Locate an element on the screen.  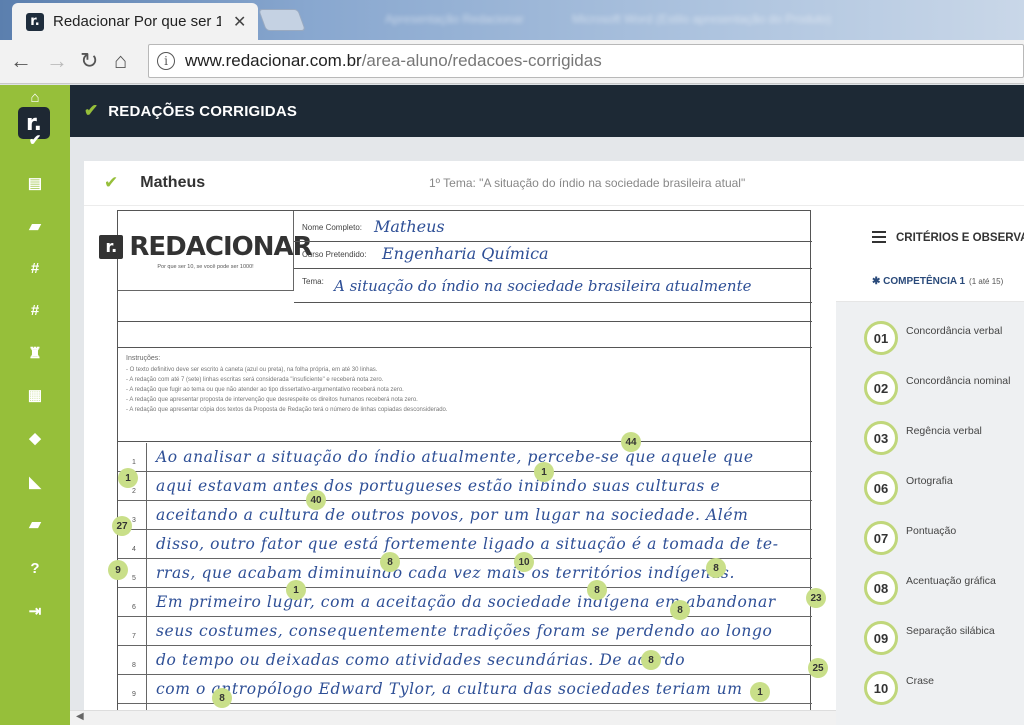
criteria-item: 07 Pontuação is located at coordinates (910, 538).